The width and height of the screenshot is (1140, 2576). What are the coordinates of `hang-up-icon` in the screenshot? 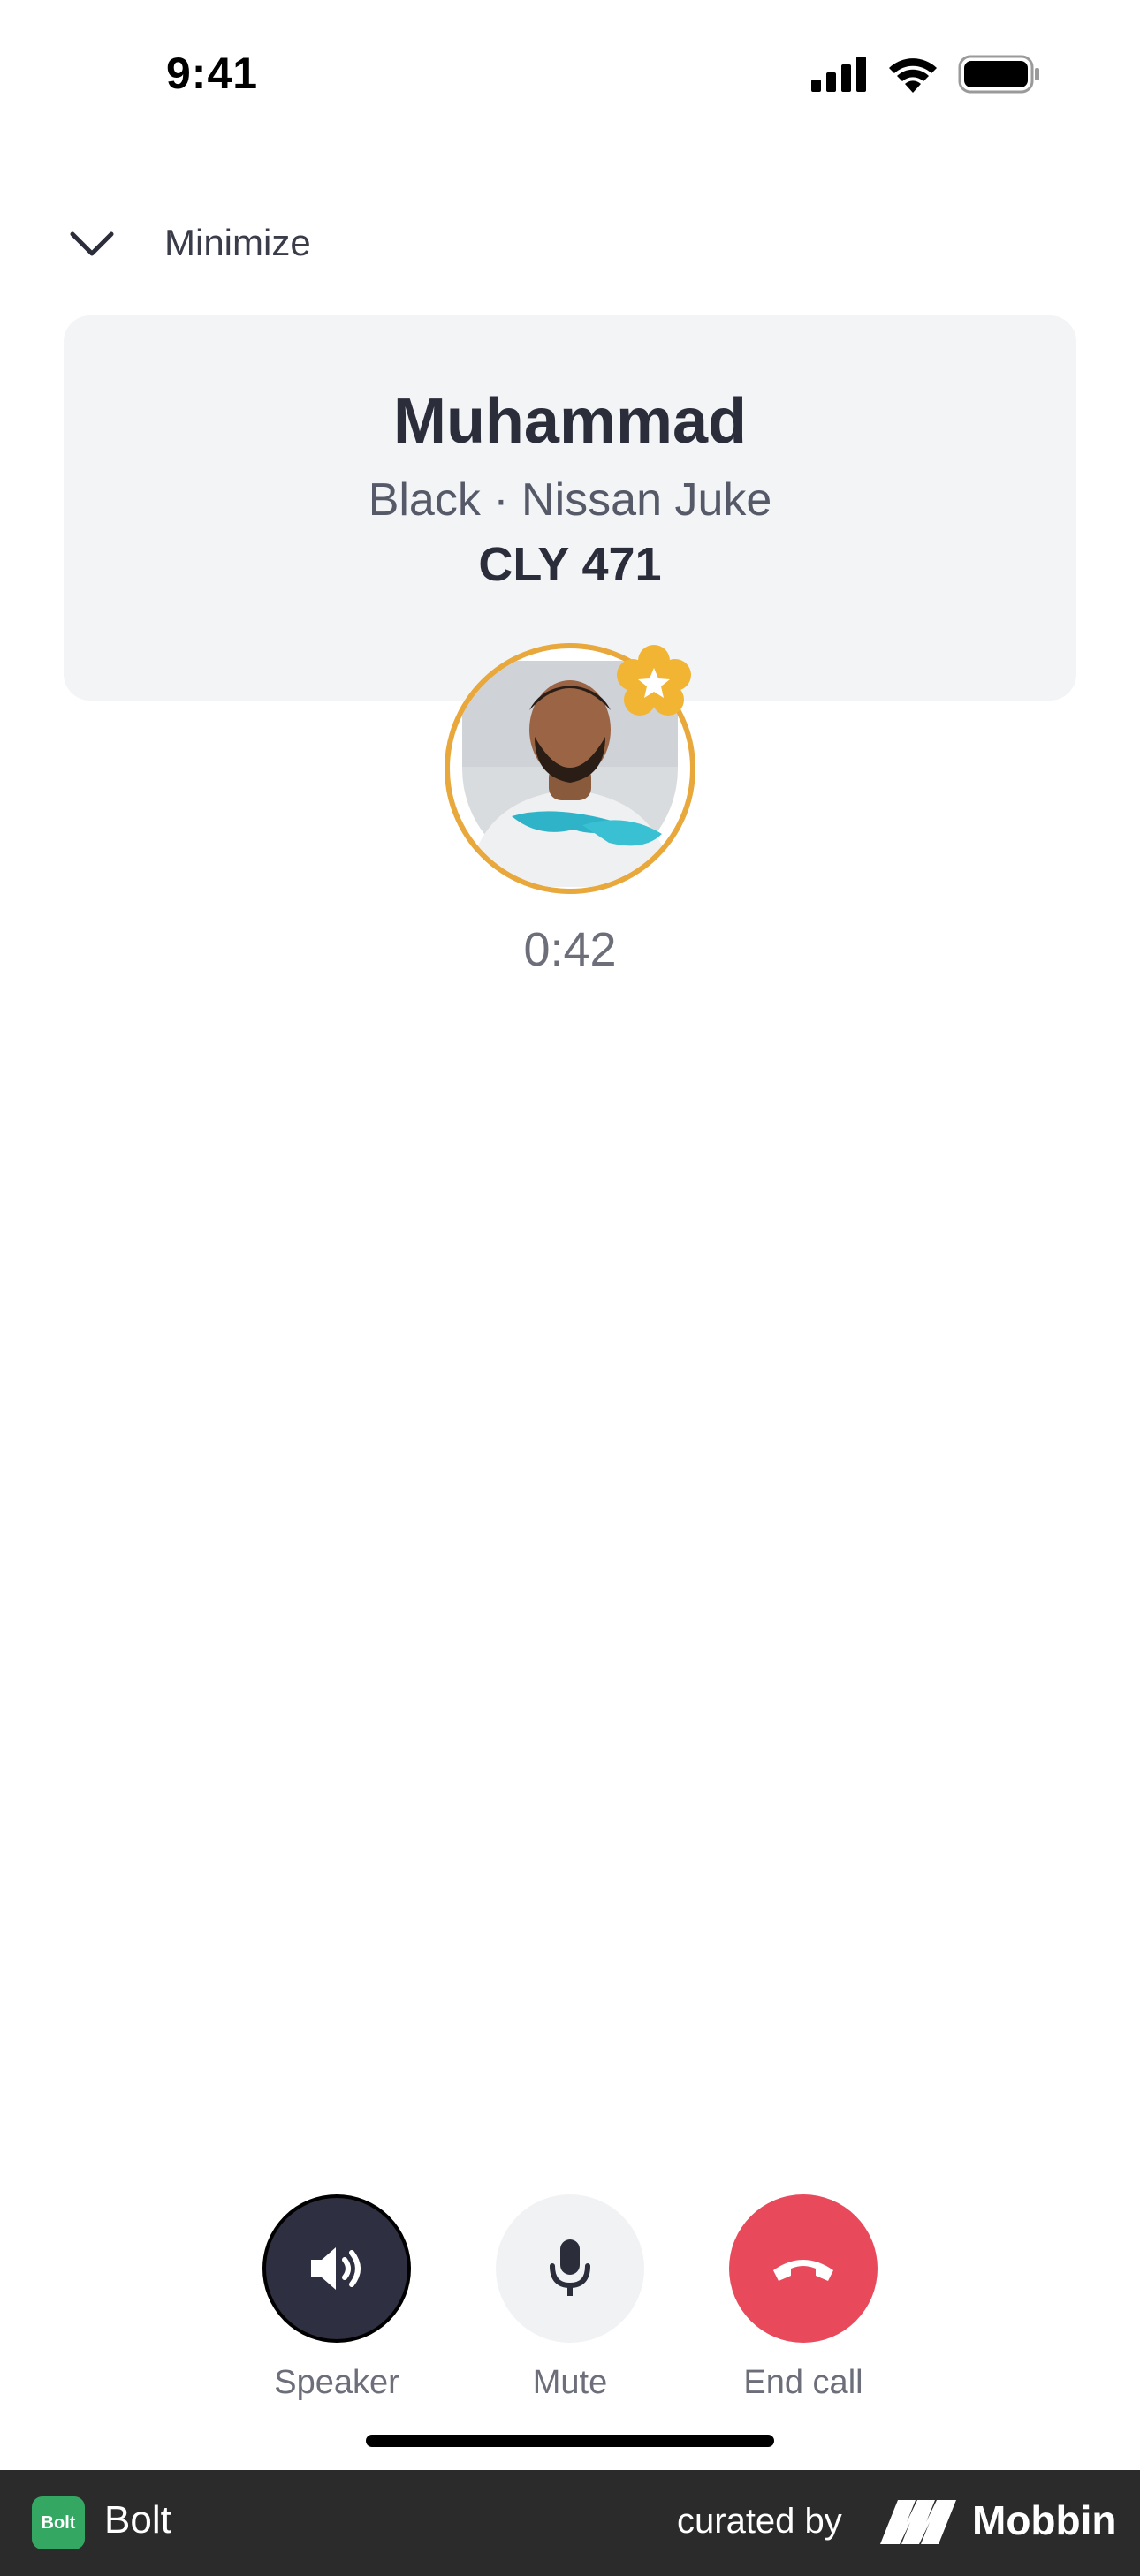 It's located at (803, 2270).